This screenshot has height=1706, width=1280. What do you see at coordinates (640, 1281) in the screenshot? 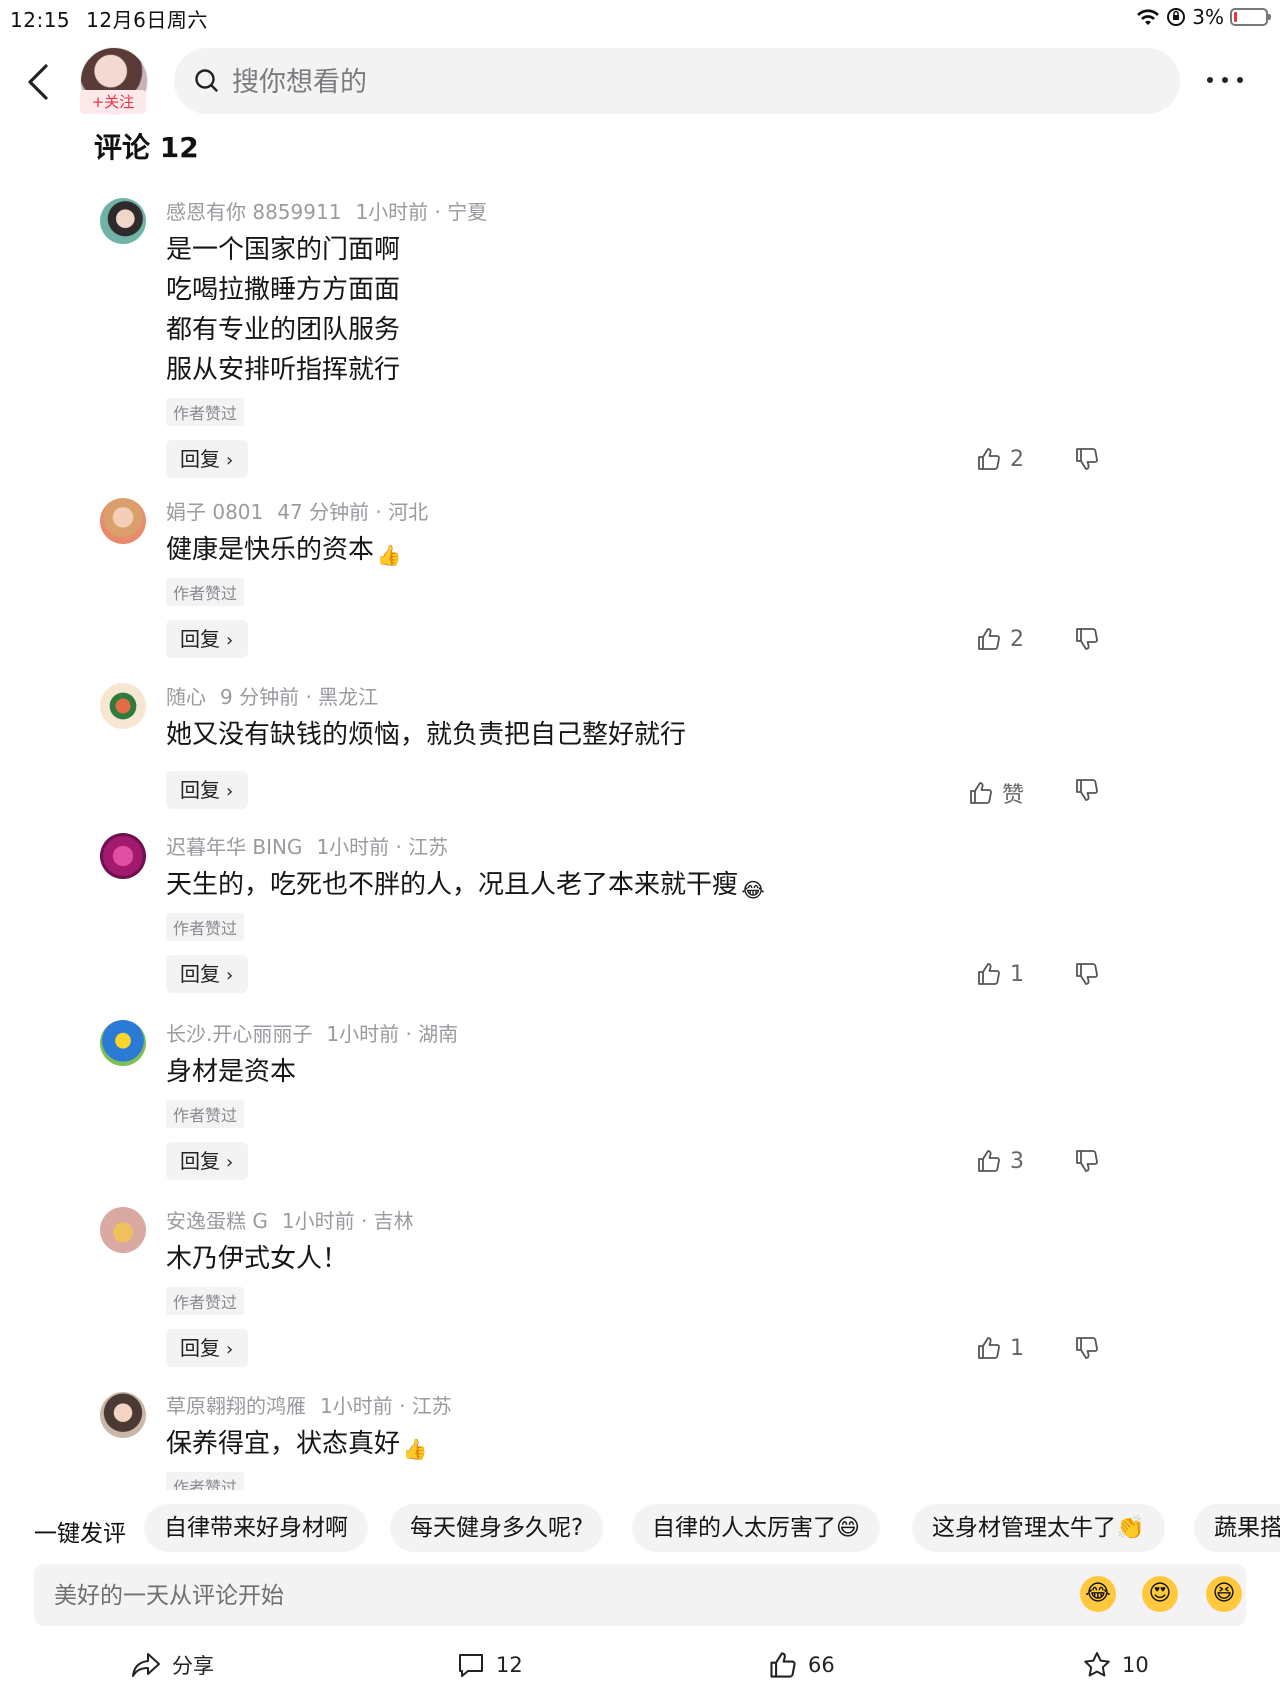
I see `comment-item: 安逸蛋糕 G 1小时前 · 吉林 木乃伊式女人！ 作者赞过 回复 › 1` at bounding box center [640, 1281].